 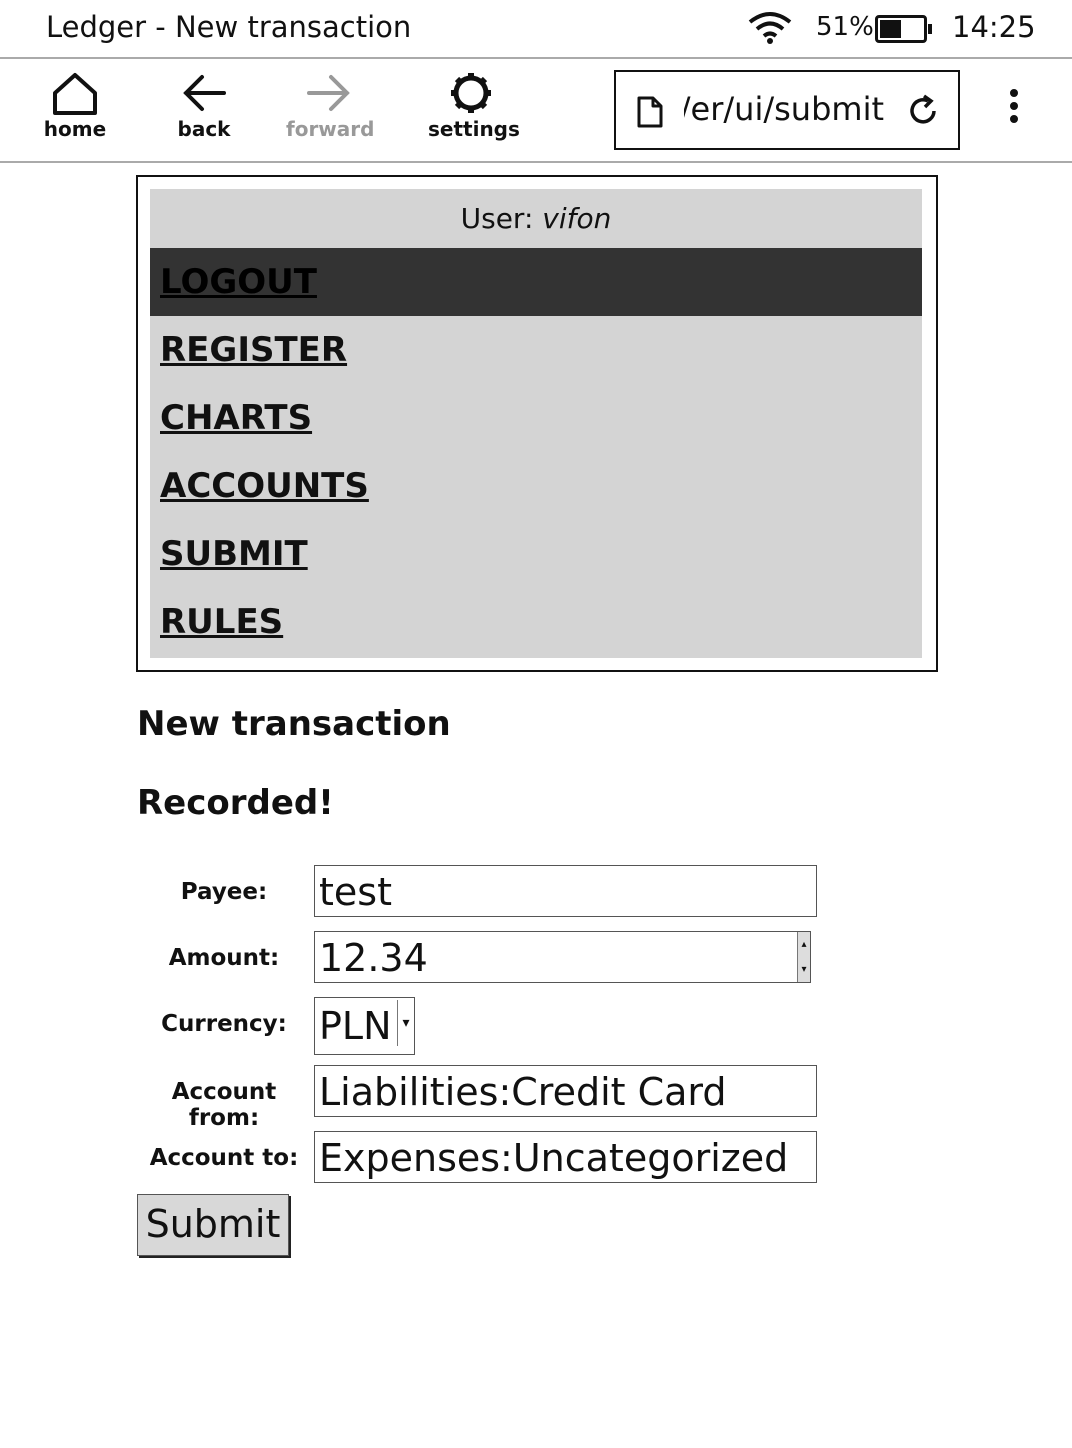 I want to click on payee-label: Payee:, so click(x=224, y=892).